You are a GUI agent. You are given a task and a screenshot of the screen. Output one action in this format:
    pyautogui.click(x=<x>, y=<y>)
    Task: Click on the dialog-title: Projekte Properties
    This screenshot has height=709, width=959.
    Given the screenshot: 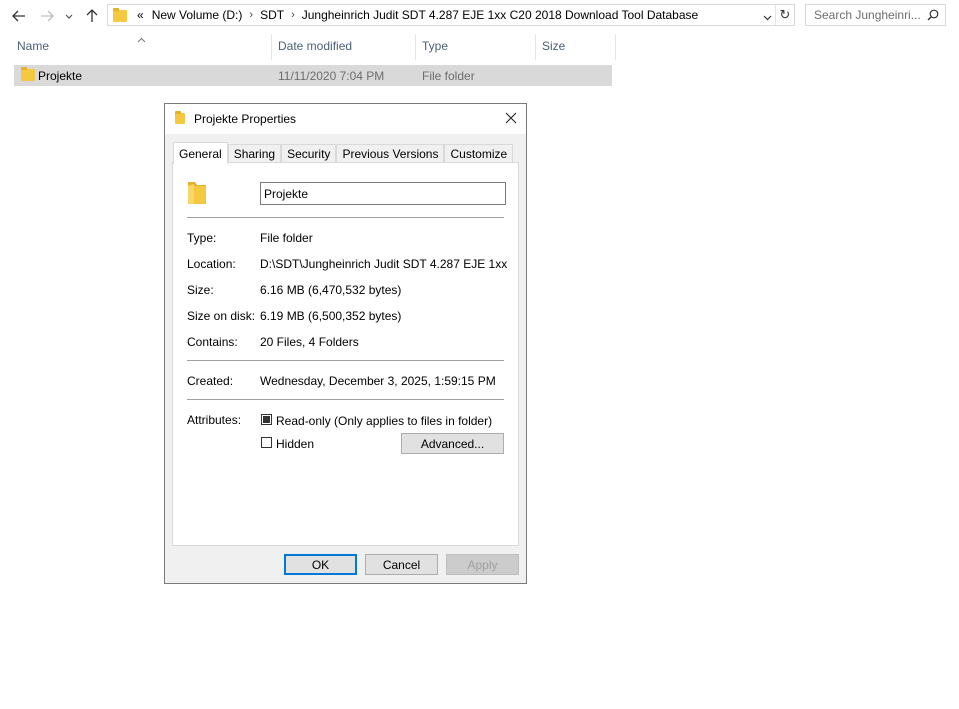 What is the action you would take?
    pyautogui.click(x=245, y=119)
    